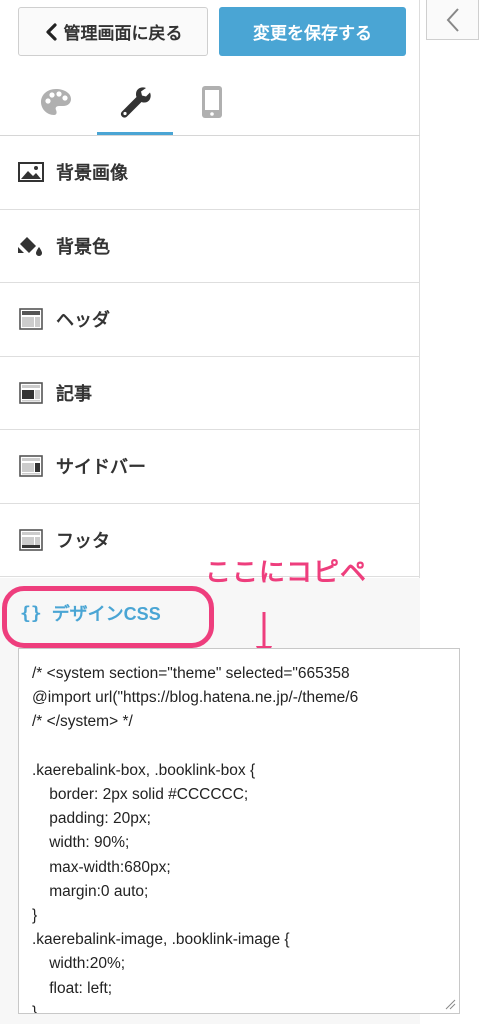 This screenshot has height=1024, width=479. Describe the element at coordinates (286, 572) in the screenshot. I see `annotation-label: ここにコピペ` at that location.